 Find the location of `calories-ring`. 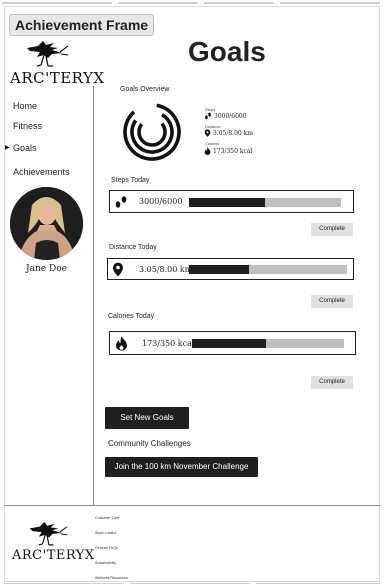

calories-ring is located at coordinates (152, 132).